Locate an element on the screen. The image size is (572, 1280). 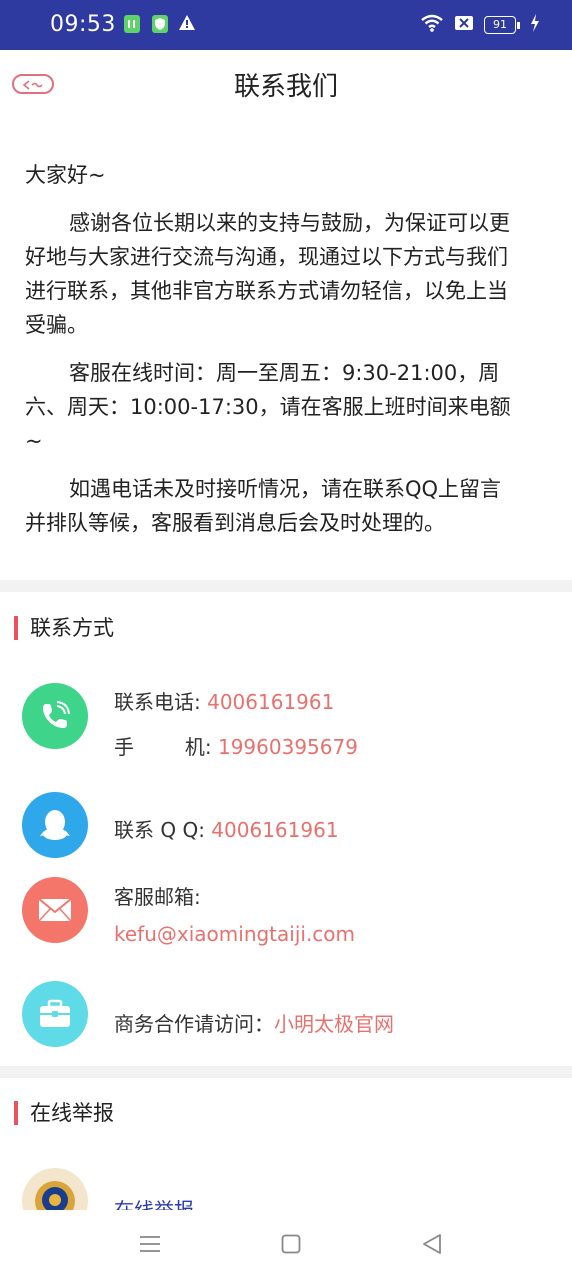
police-emblem-icon is located at coordinates (55, 1189).